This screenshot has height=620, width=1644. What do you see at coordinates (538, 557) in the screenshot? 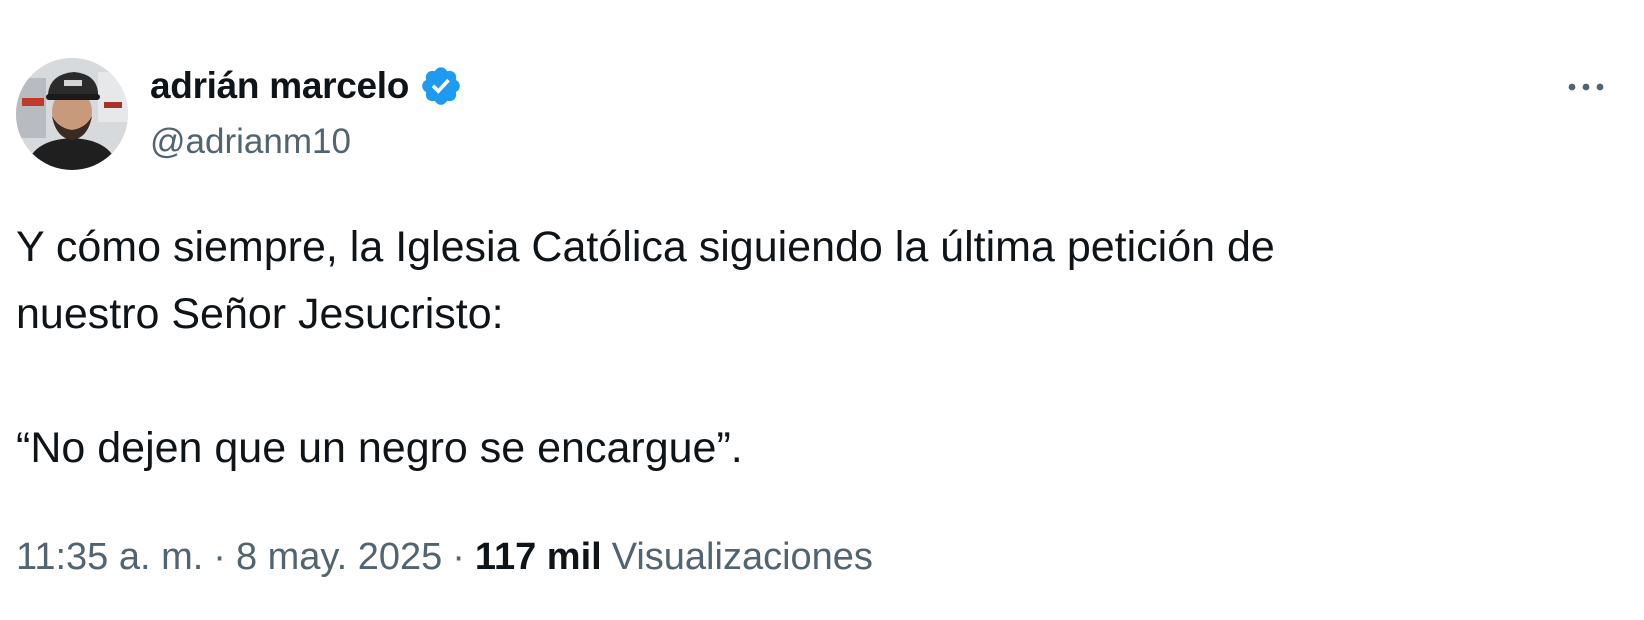
I see `views-count: 117 mil` at bounding box center [538, 557].